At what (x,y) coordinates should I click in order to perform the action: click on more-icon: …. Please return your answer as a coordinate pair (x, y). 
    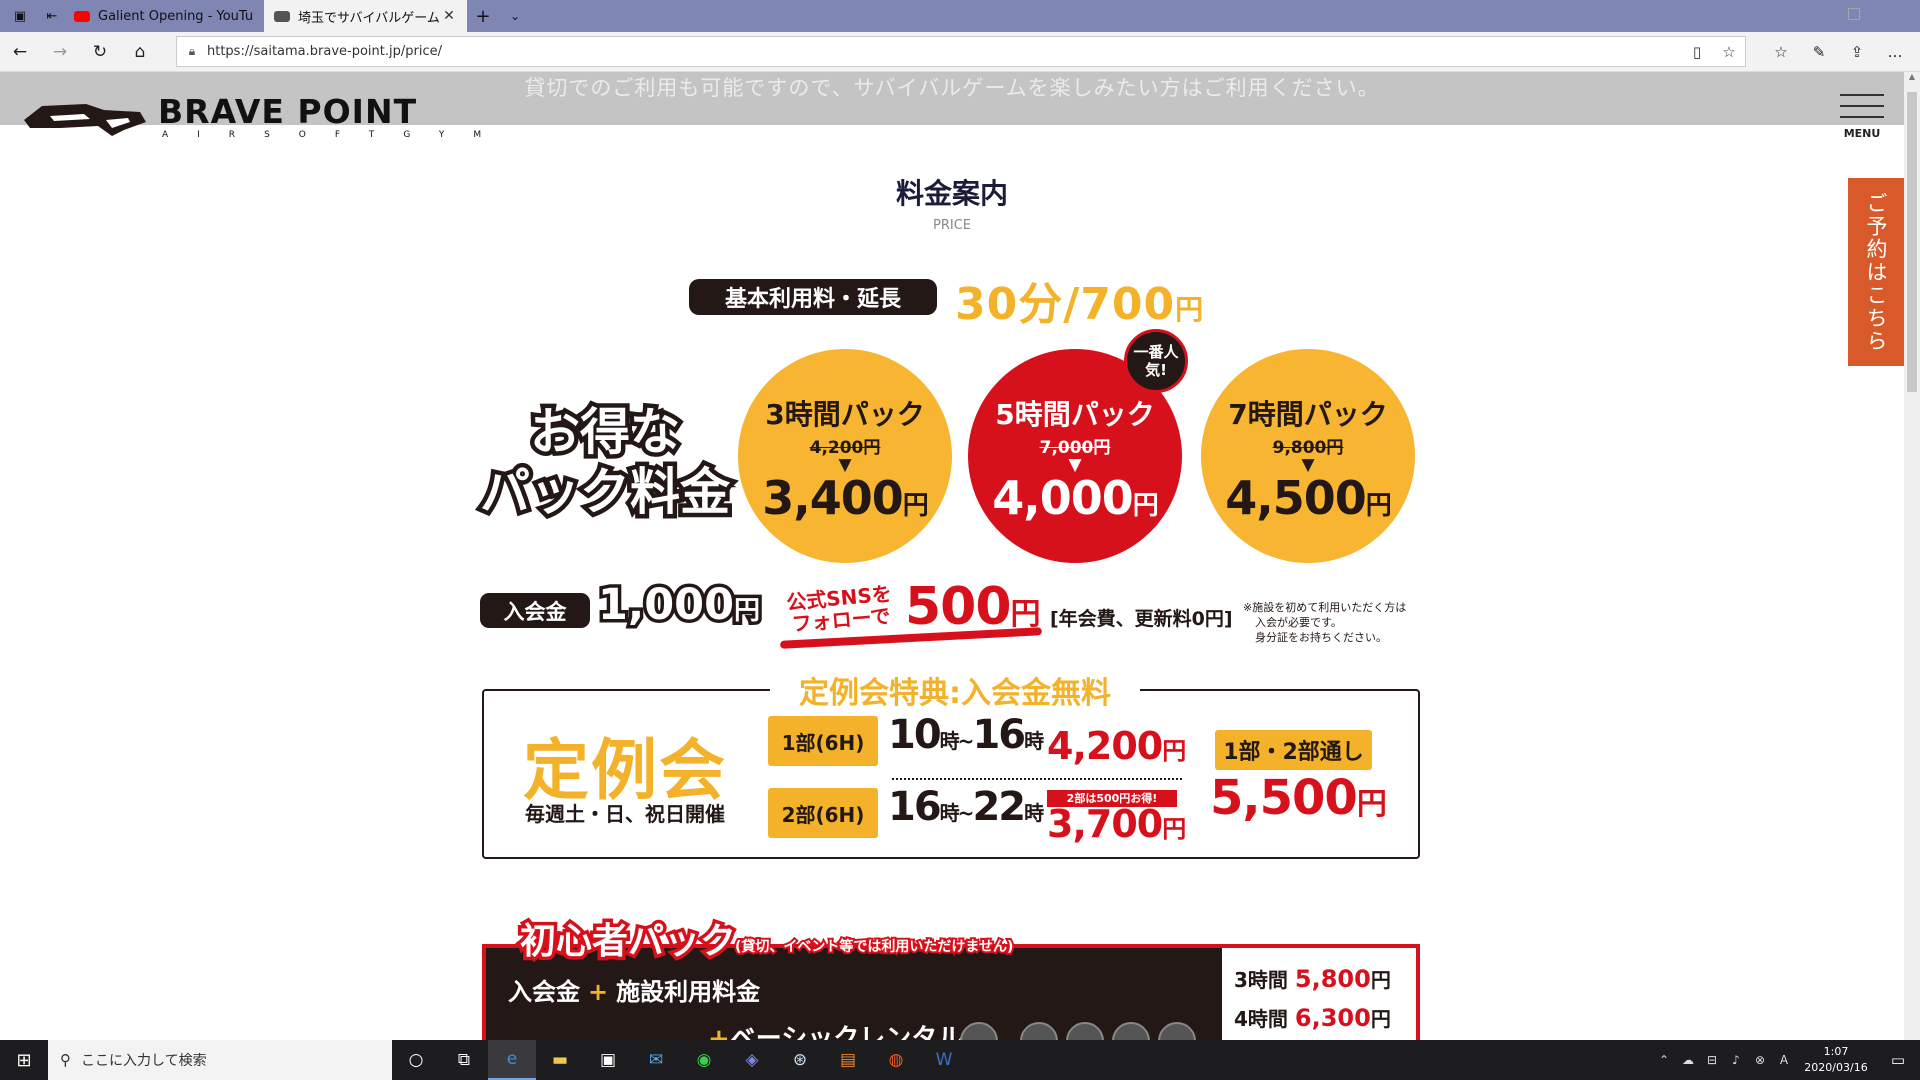
    Looking at the image, I should click on (1895, 52).